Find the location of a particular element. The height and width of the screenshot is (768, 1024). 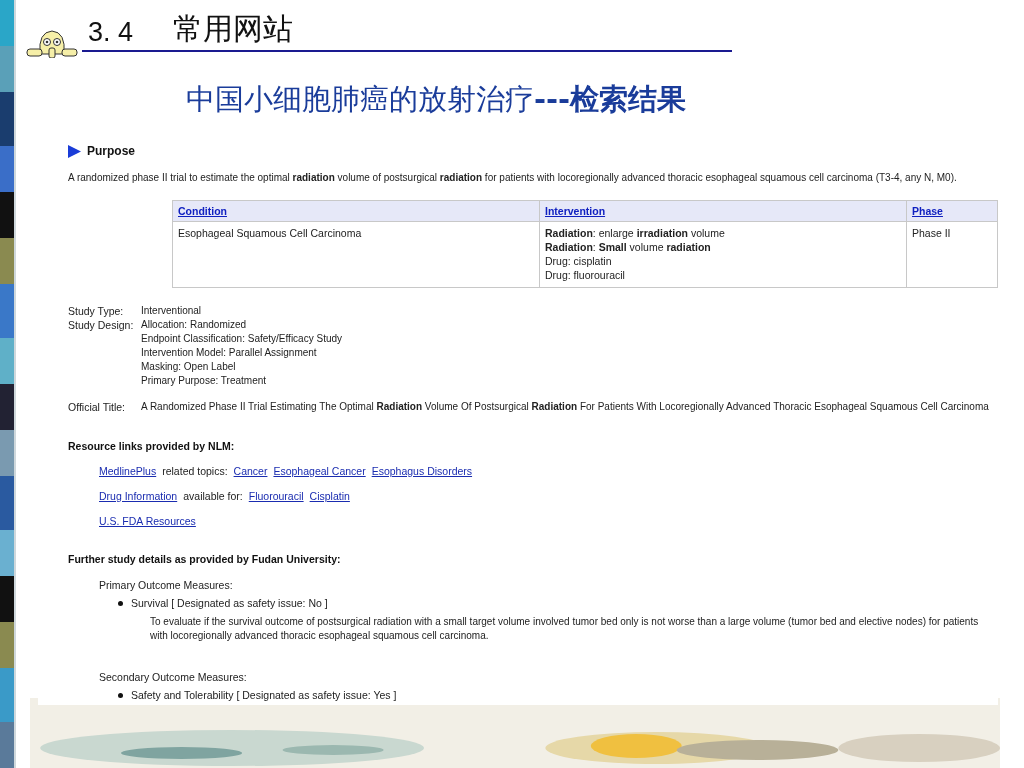

section-heading: Further study details as provided by Fudan University: is located at coordinates (205, 559).